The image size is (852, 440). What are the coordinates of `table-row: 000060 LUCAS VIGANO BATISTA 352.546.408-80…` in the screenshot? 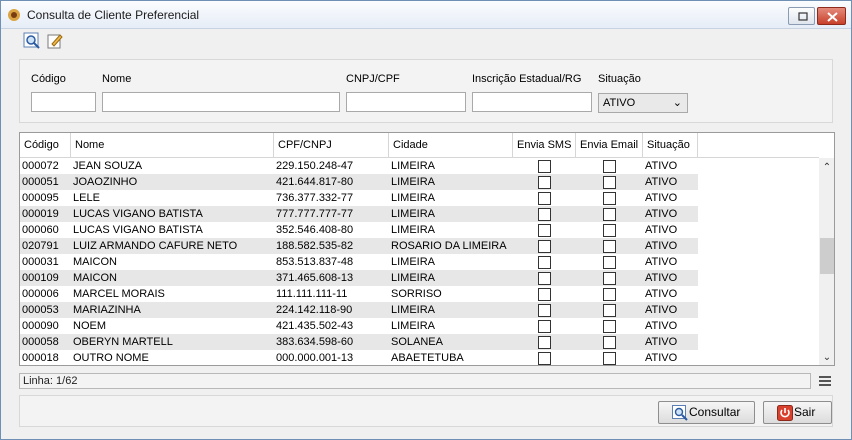 It's located at (359, 230).